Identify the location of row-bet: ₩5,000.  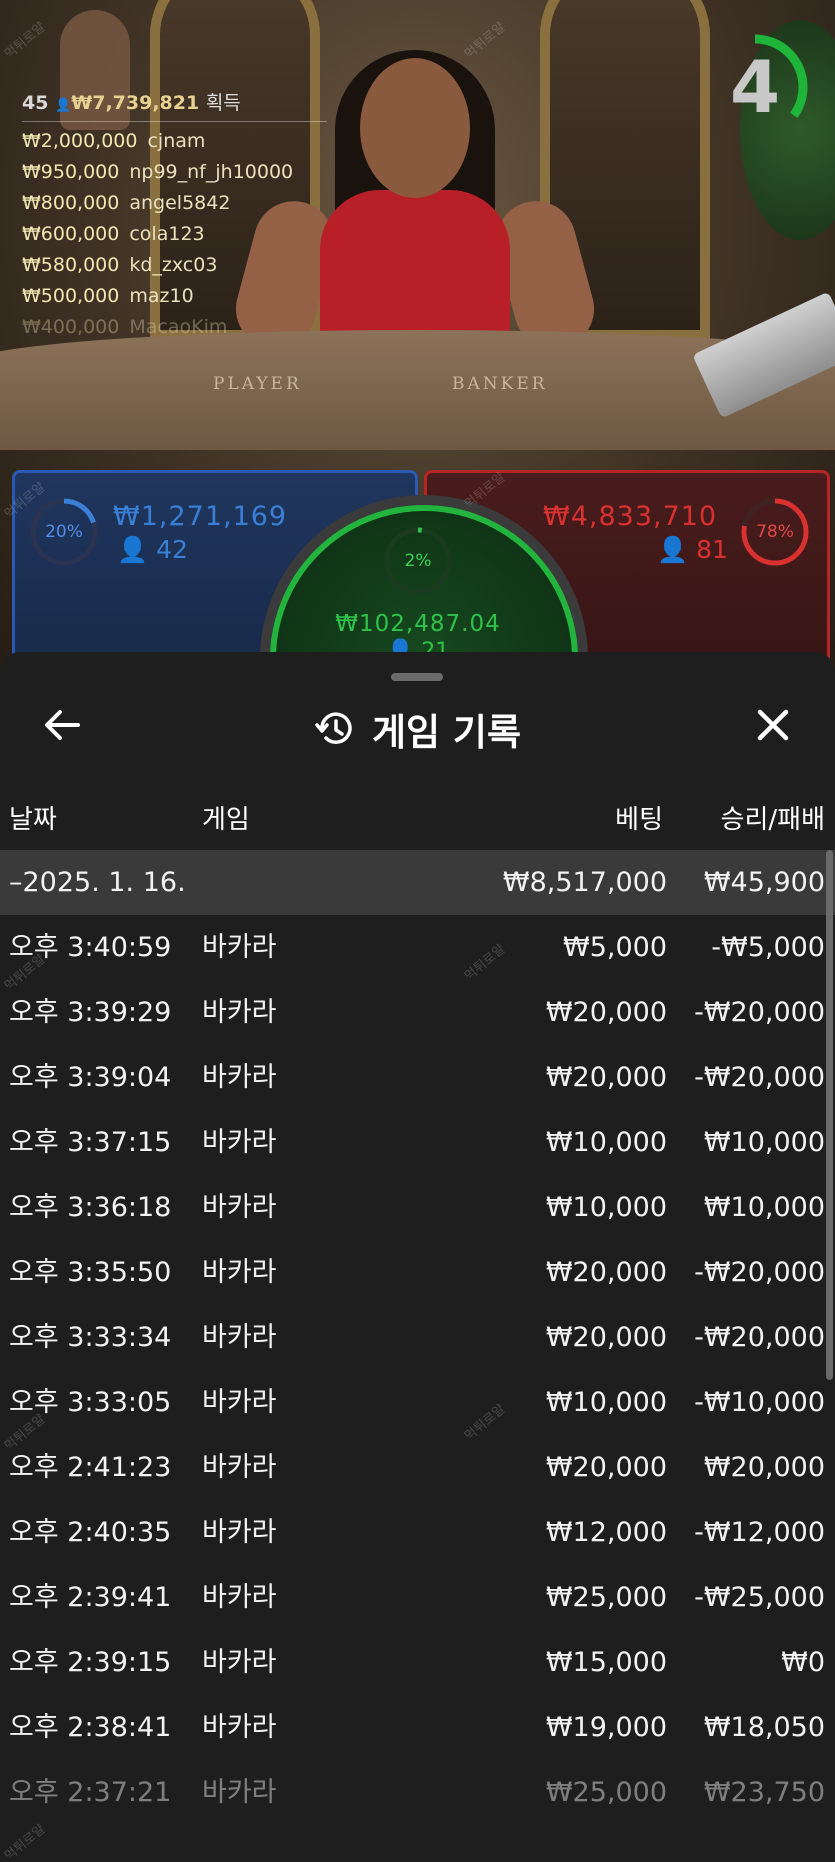
(615, 947).